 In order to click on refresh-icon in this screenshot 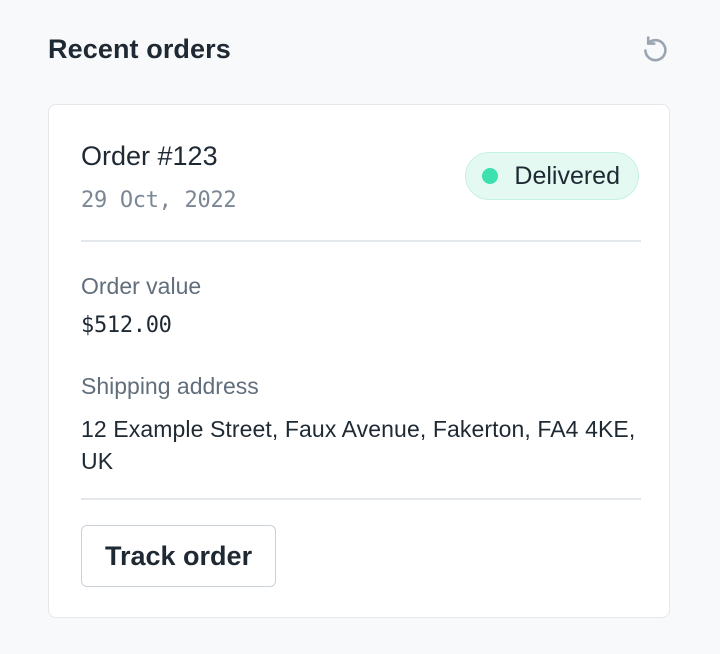, I will do `click(655, 51)`.